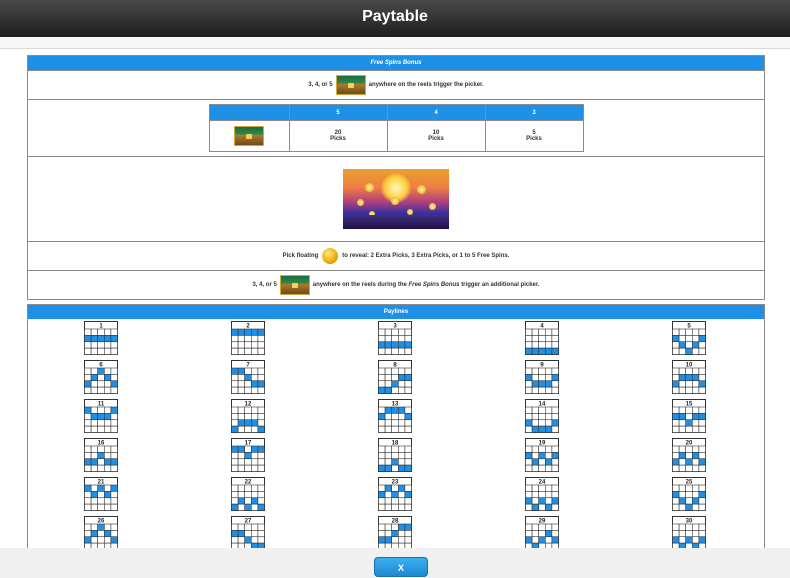 The height and width of the screenshot is (578, 790). Describe the element at coordinates (688, 377) in the screenshot. I see `payline-diagram: 10` at that location.